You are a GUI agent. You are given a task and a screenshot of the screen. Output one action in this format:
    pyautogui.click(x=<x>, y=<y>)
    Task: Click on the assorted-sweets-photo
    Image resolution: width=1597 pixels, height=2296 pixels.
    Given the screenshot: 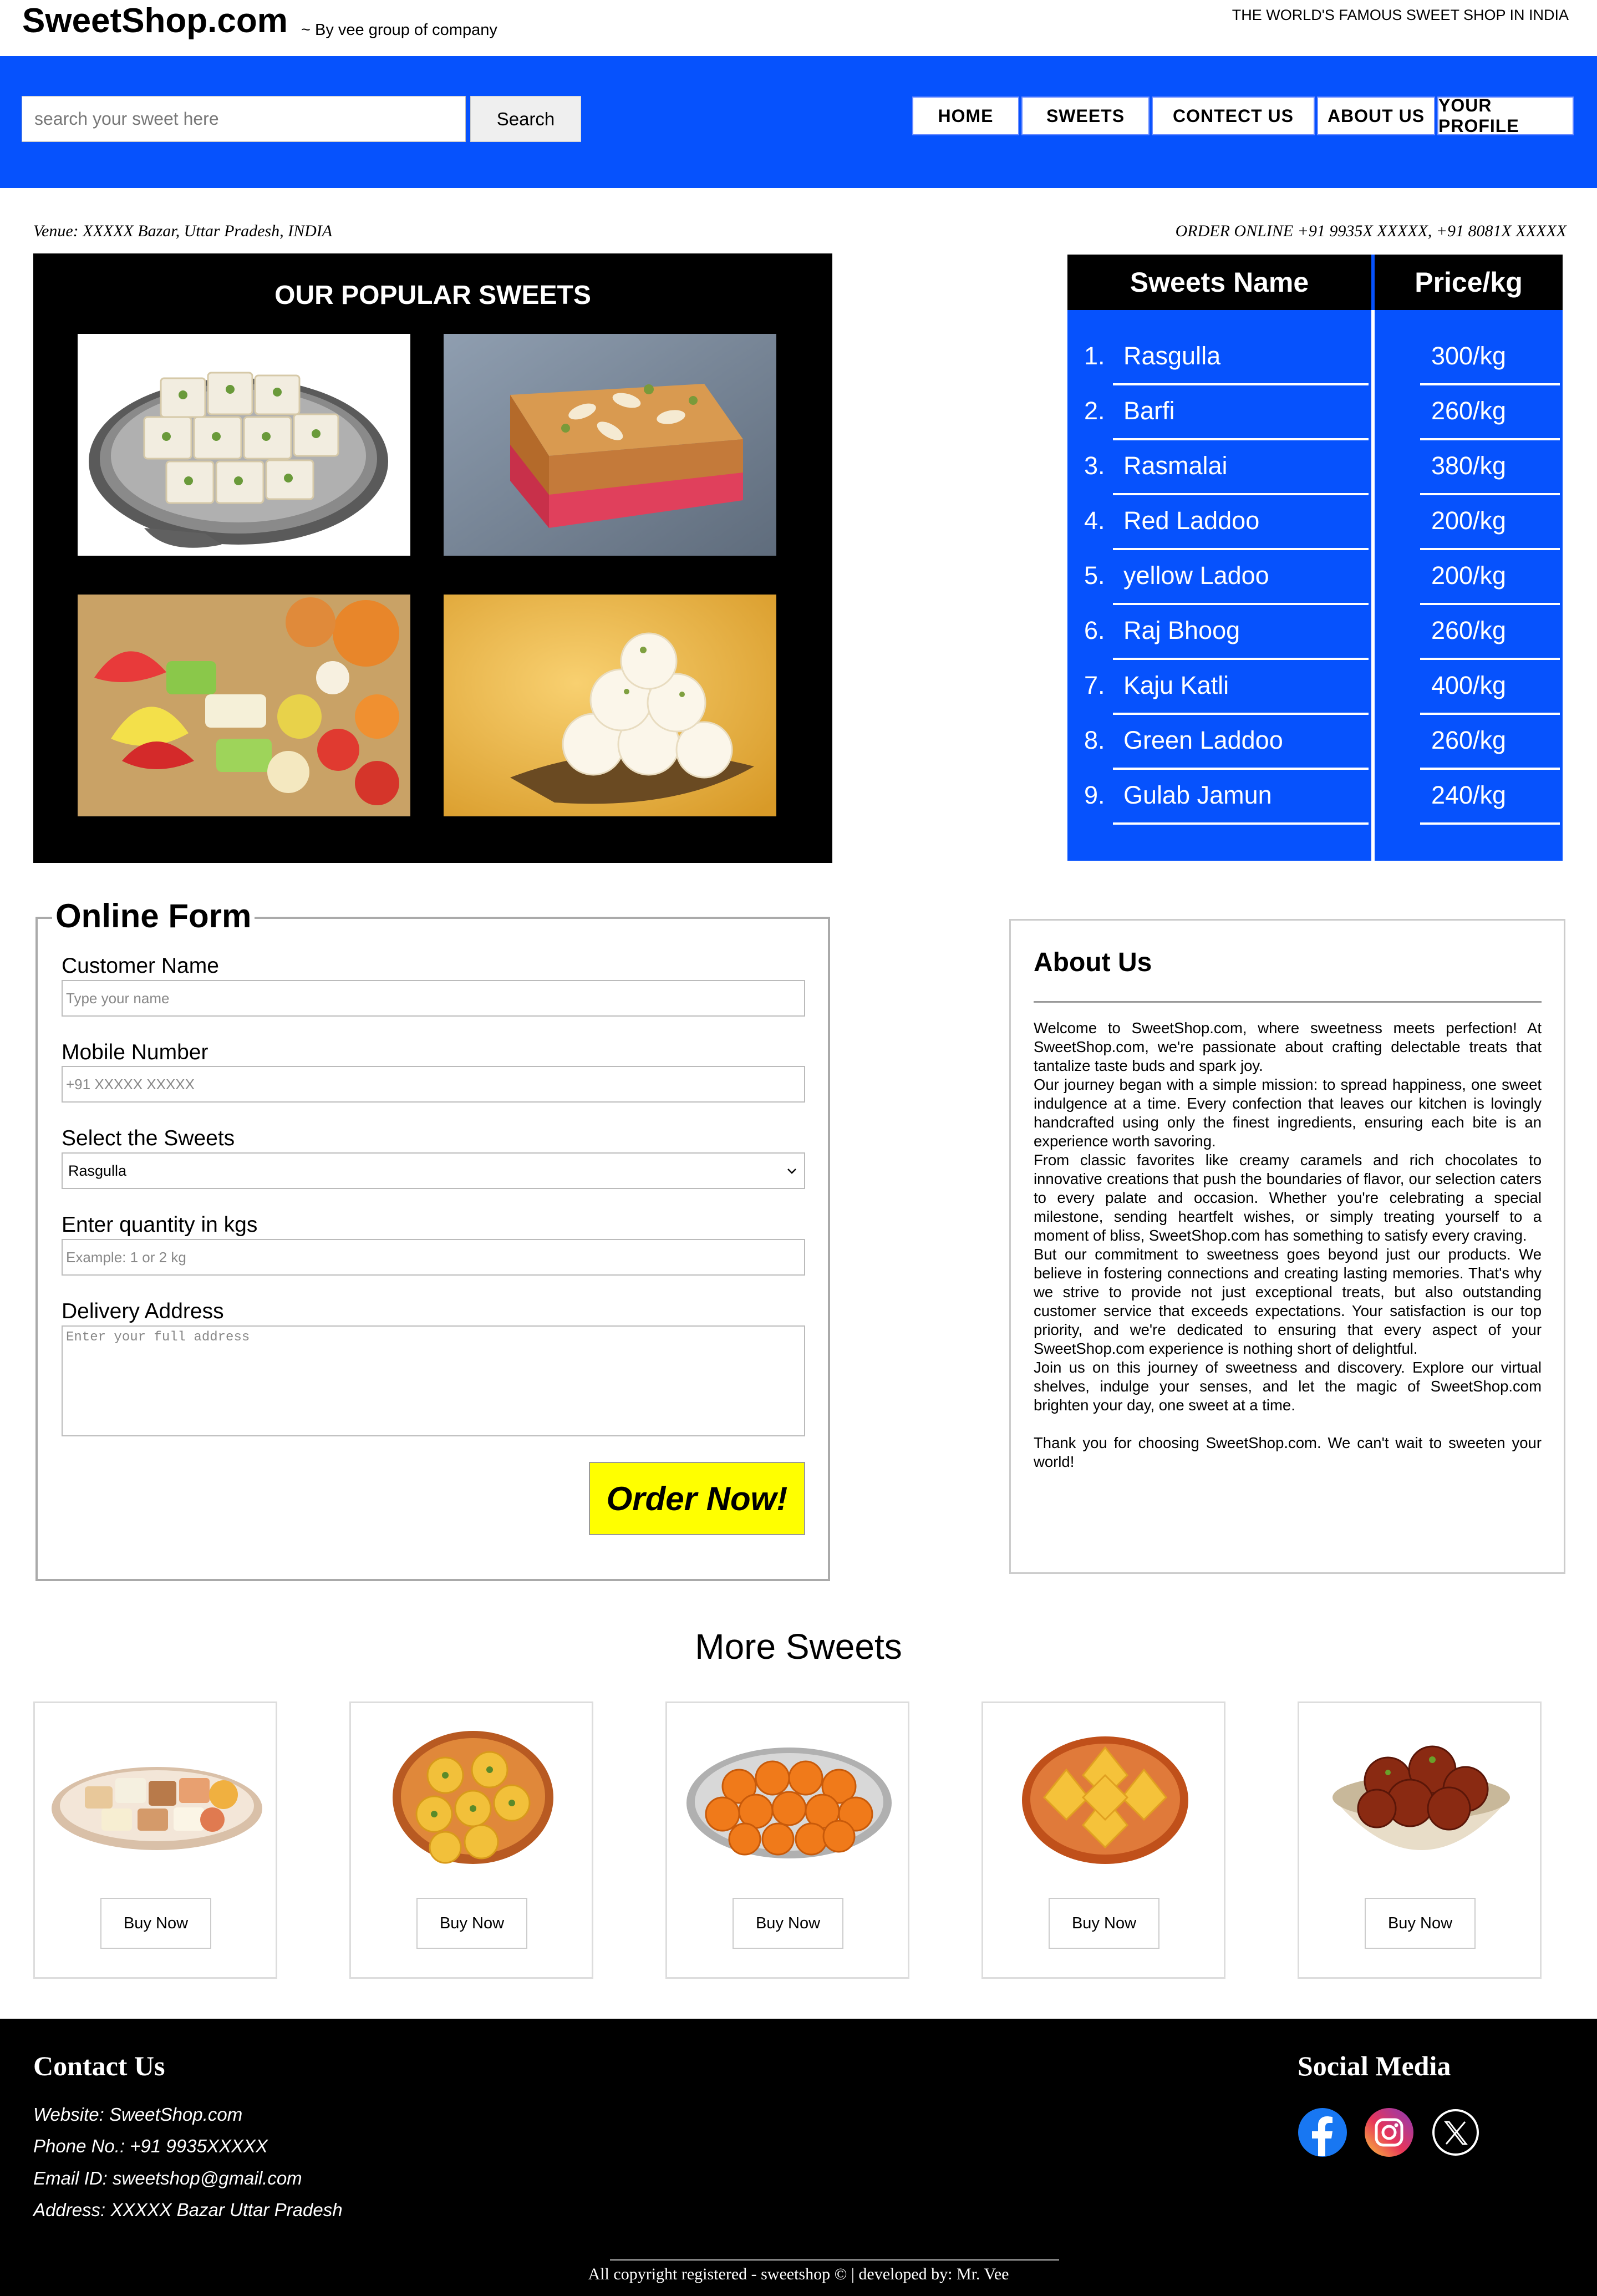 What is the action you would take?
    pyautogui.click(x=244, y=705)
    